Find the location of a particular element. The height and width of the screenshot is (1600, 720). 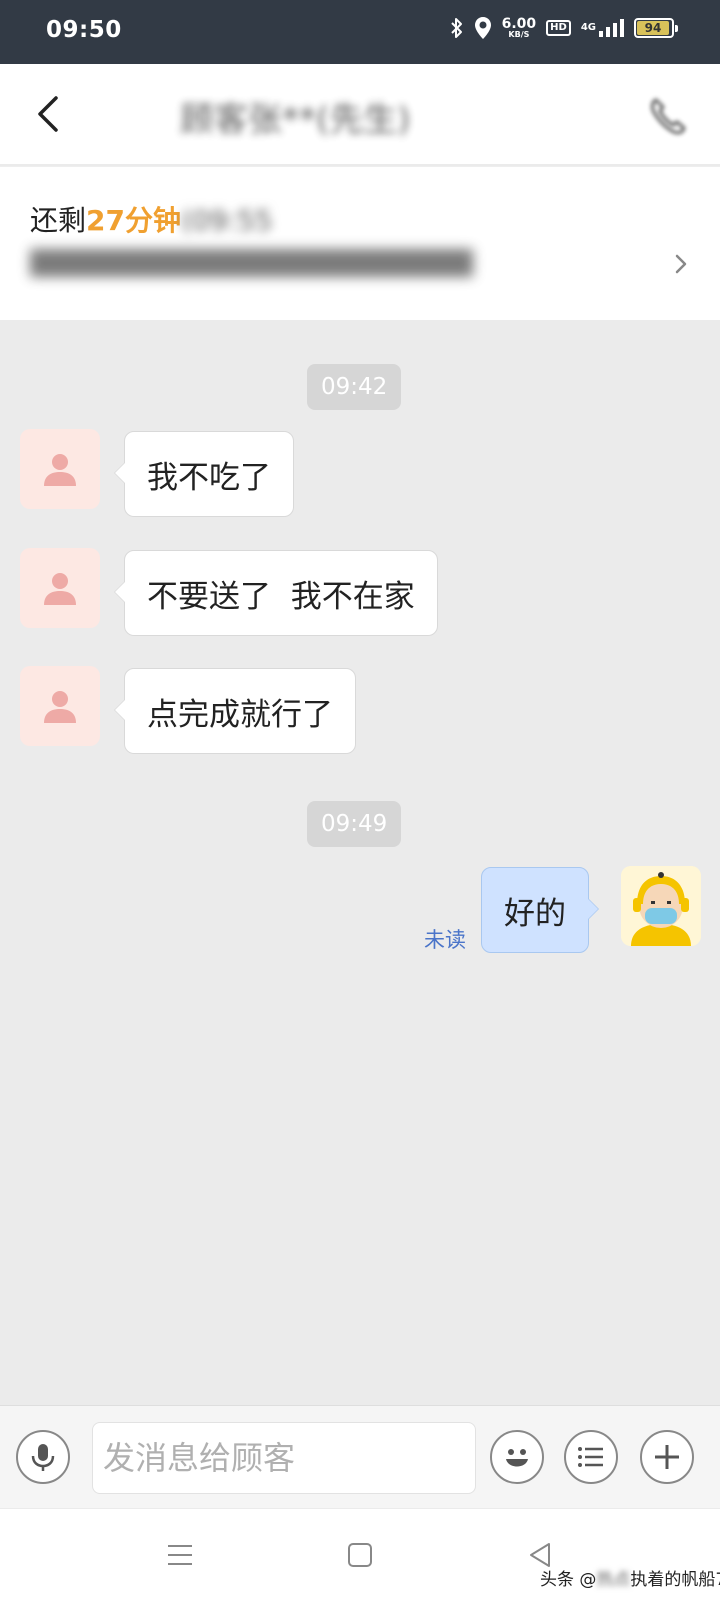

message-bubble: 好的 is located at coordinates (540, 910).